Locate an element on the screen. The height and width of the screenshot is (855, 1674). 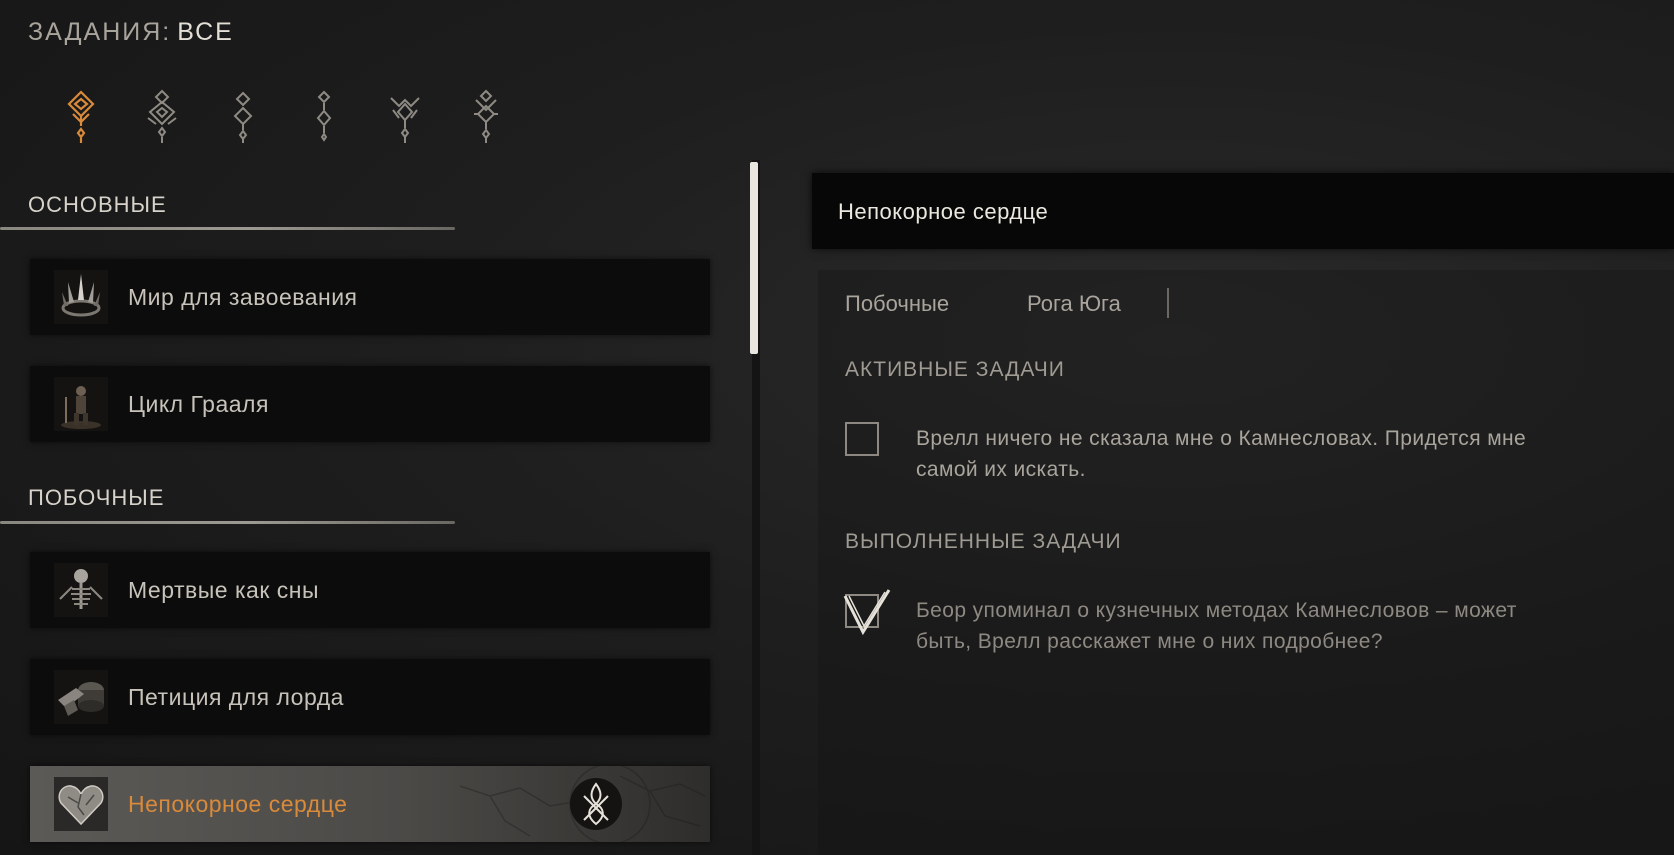
quest-item-unruly-heart: Непокорное сердце is located at coordinates (370, 804).